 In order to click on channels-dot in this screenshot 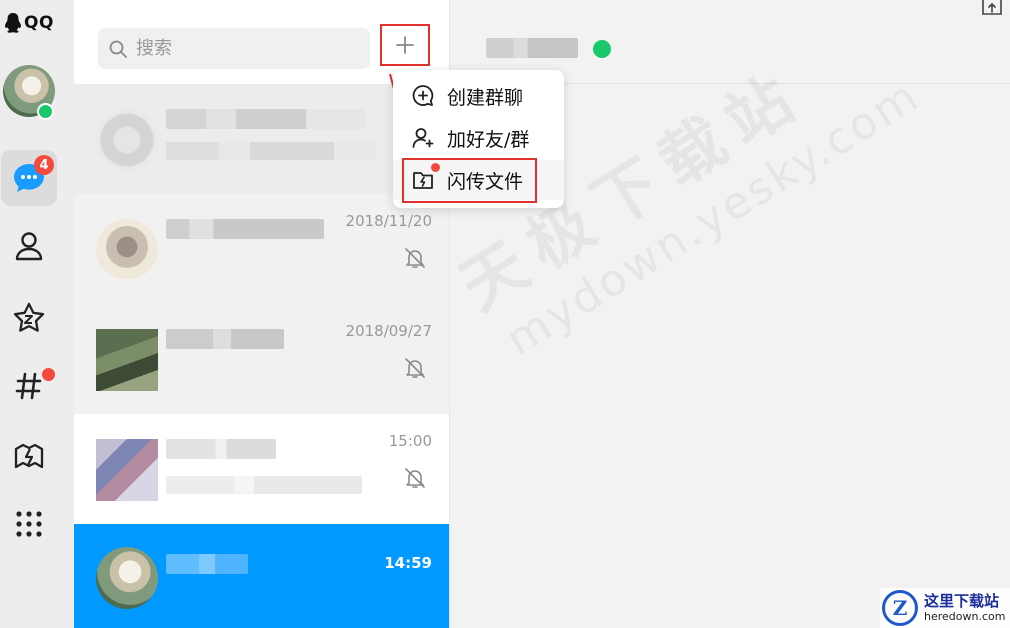, I will do `click(48, 374)`.